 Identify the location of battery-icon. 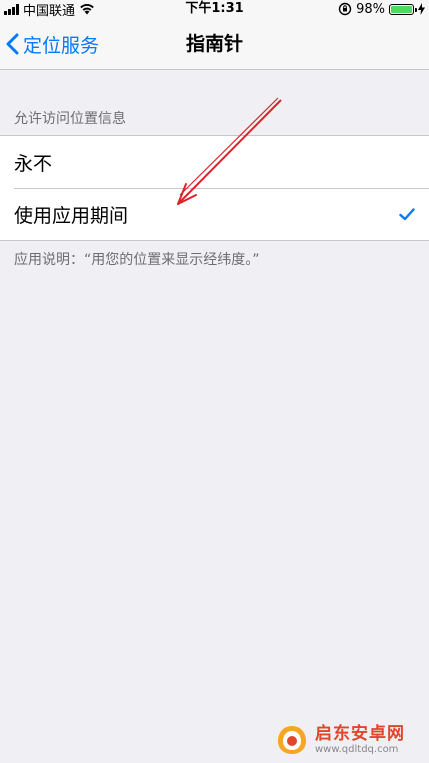
(403, 9).